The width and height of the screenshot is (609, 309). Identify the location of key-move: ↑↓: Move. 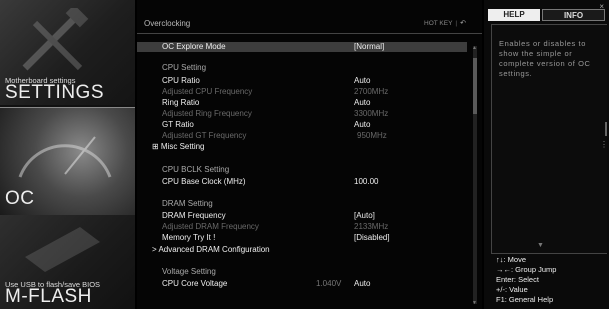
(511, 259).